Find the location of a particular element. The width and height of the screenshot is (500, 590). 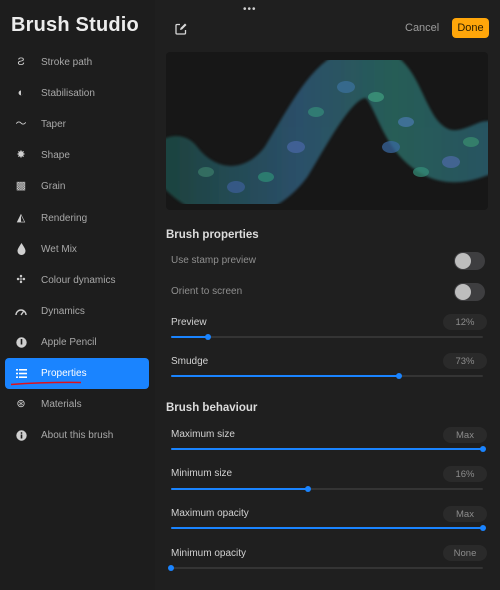

taper-icon: 〜 is located at coordinates (21, 124).